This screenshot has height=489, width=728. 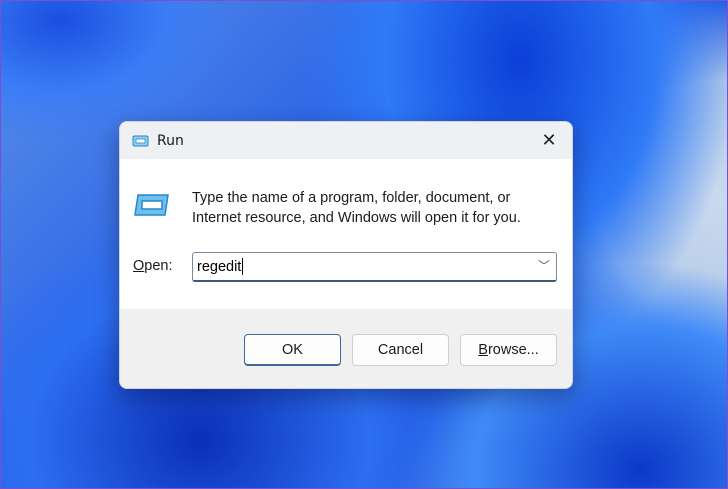 I want to click on dialog-title: Run, so click(x=170, y=140).